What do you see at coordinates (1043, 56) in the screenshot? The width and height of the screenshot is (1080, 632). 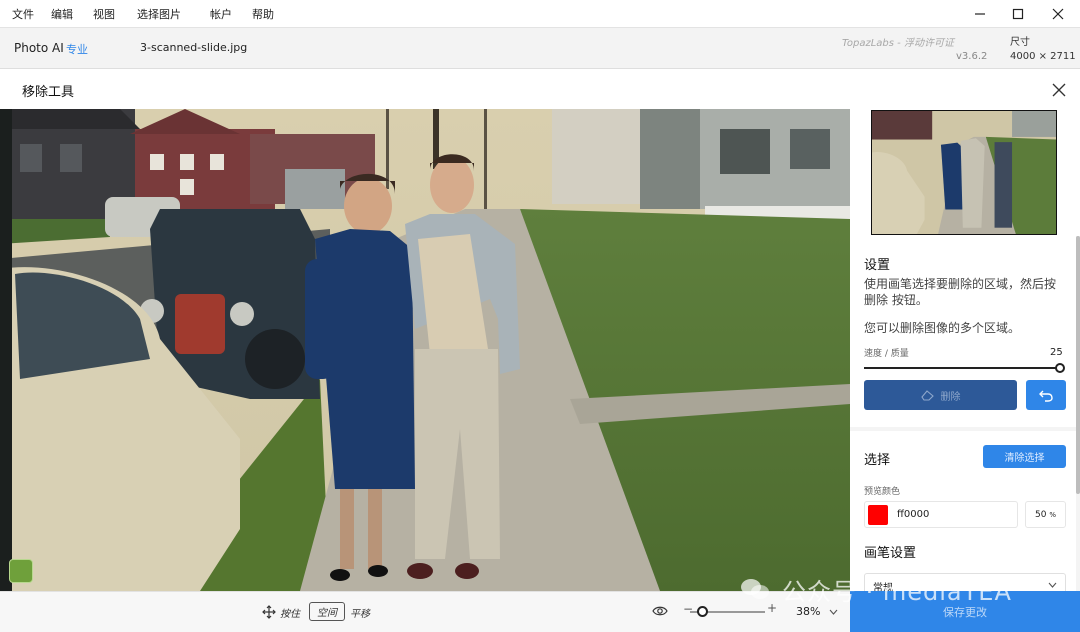 I see `size-value: 4000 × 2711` at bounding box center [1043, 56].